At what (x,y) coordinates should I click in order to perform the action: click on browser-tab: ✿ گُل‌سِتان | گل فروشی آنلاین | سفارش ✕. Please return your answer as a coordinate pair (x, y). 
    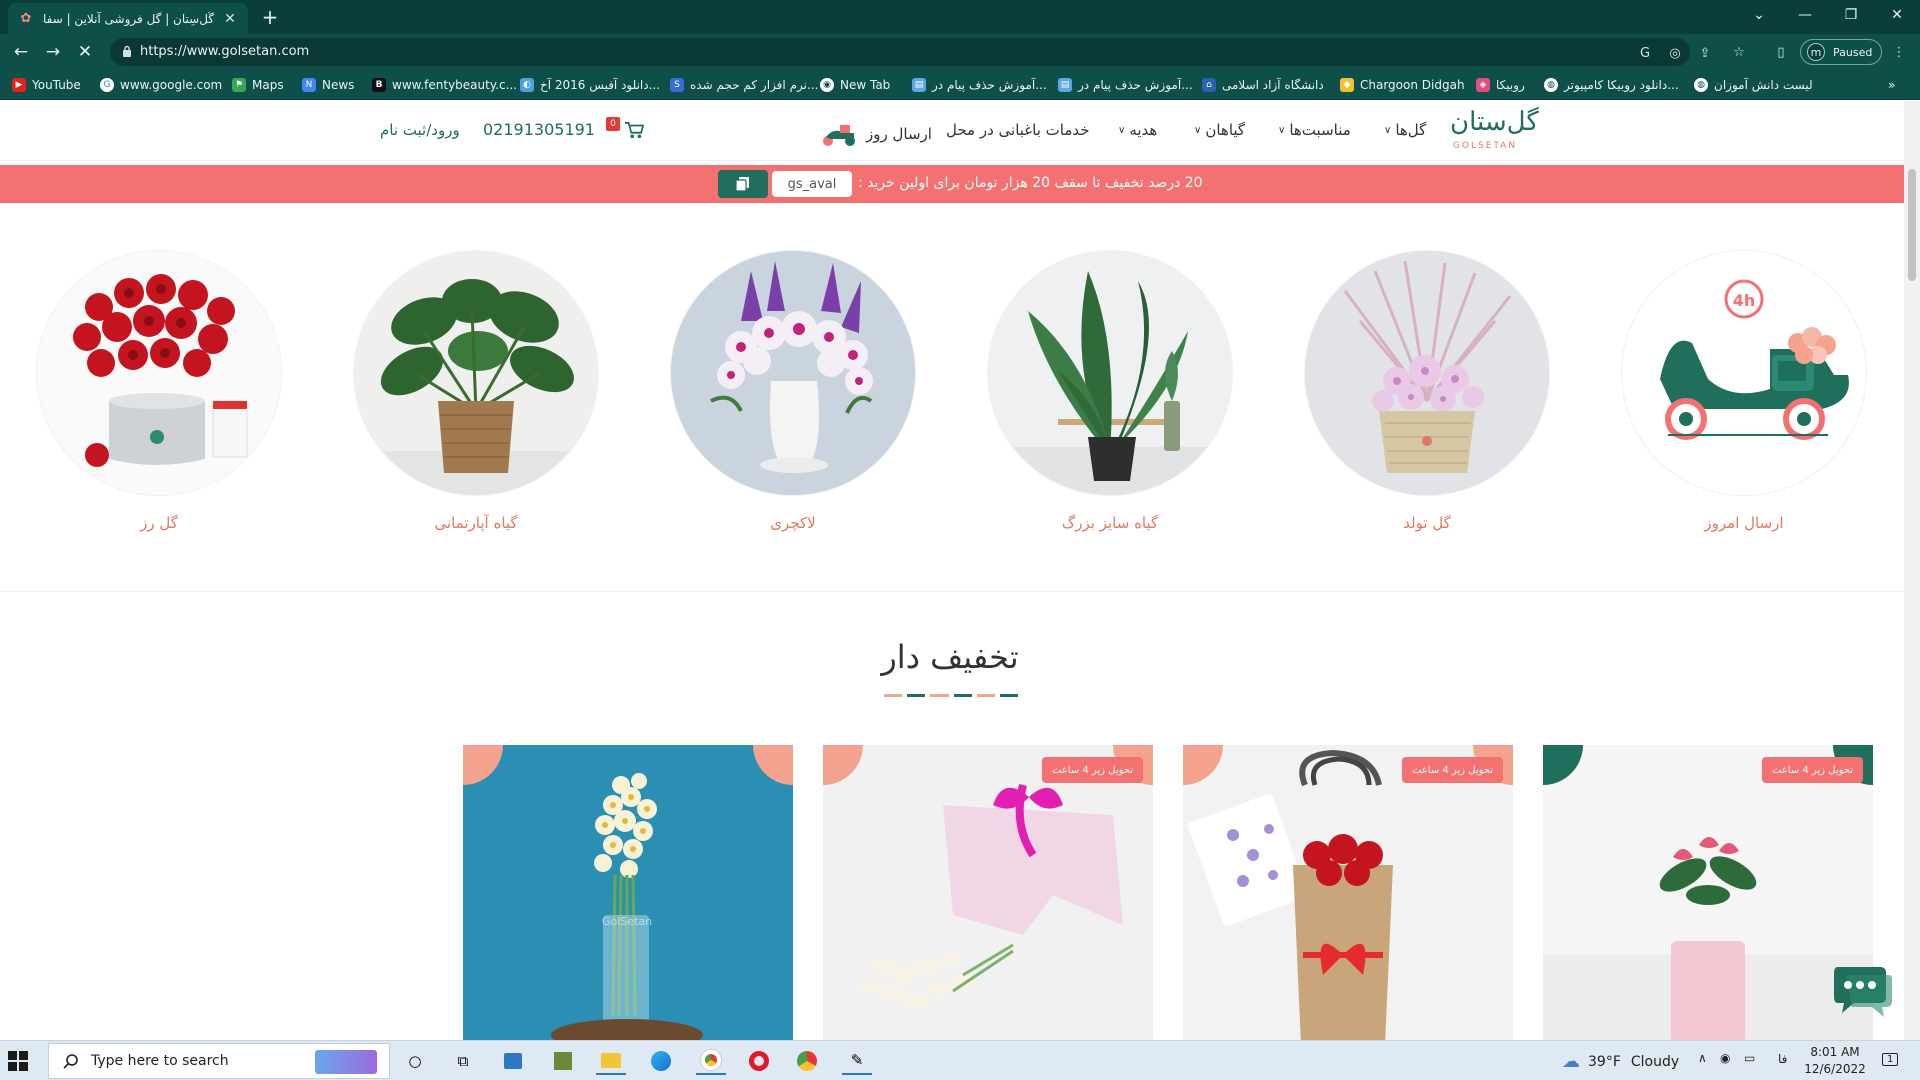
    Looking at the image, I should click on (128, 18).